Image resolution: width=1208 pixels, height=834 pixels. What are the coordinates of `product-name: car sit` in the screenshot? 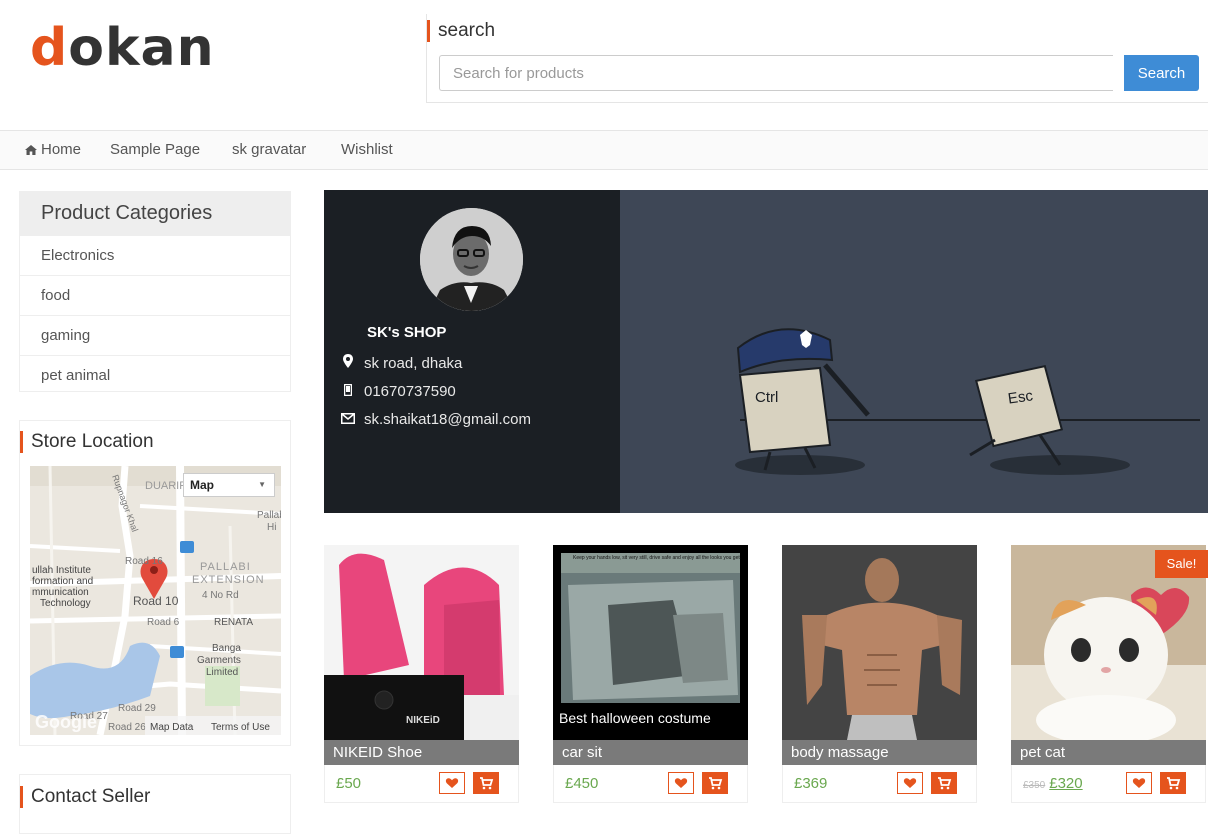 It's located at (650, 752).